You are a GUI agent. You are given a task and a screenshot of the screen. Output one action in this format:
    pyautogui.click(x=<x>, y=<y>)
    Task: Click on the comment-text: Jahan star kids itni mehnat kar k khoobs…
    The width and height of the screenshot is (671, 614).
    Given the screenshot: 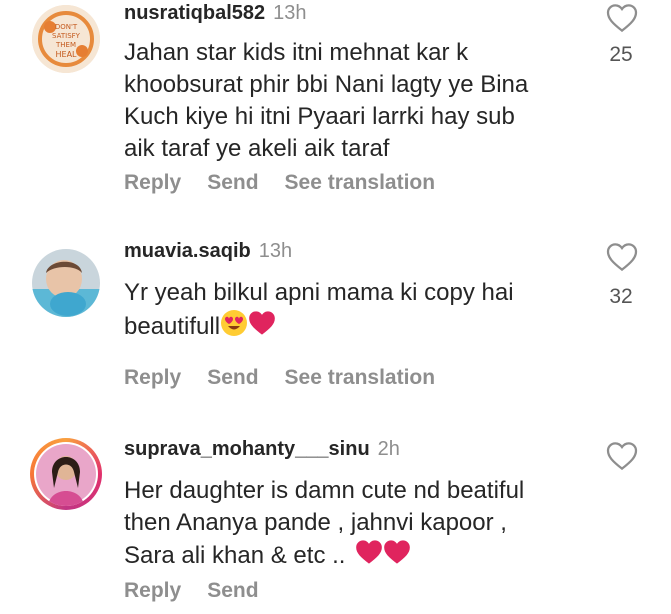 What is the action you would take?
    pyautogui.click(x=359, y=101)
    